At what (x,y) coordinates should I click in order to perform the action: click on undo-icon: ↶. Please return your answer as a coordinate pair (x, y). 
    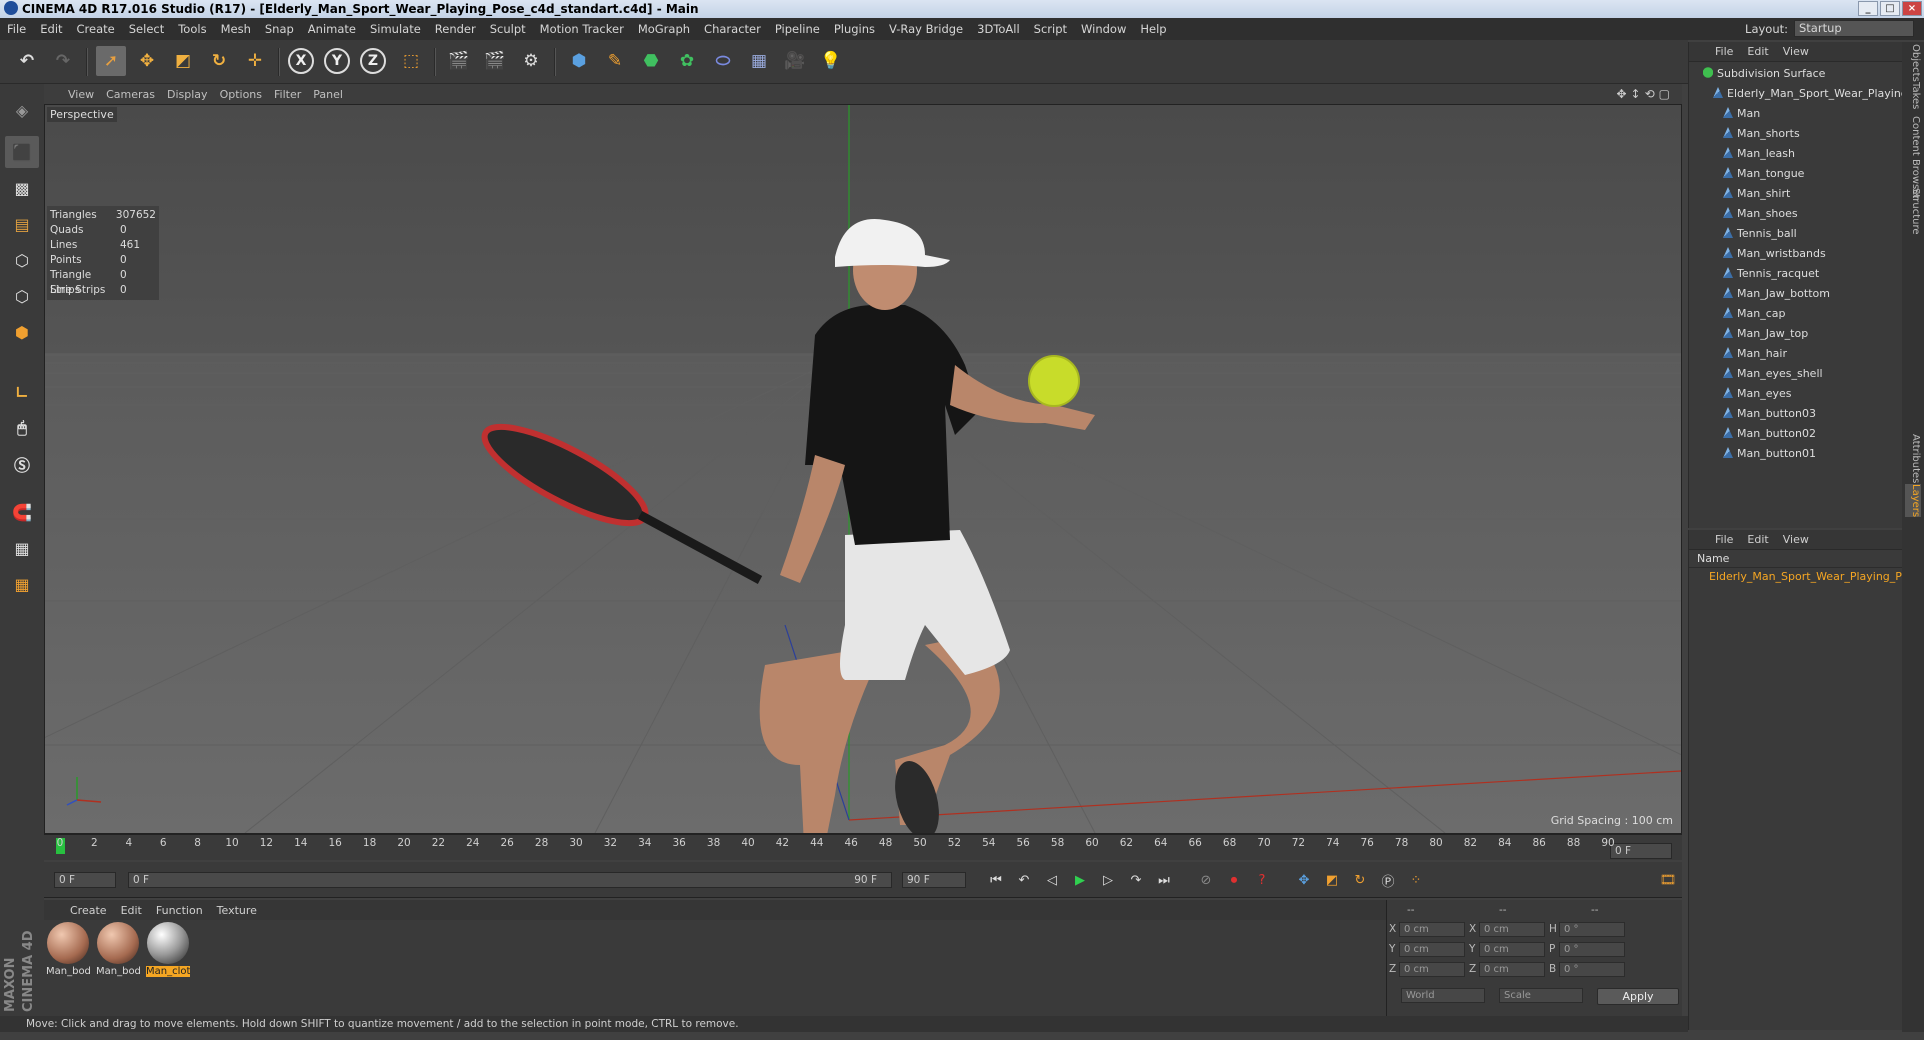
    Looking at the image, I should click on (27, 61).